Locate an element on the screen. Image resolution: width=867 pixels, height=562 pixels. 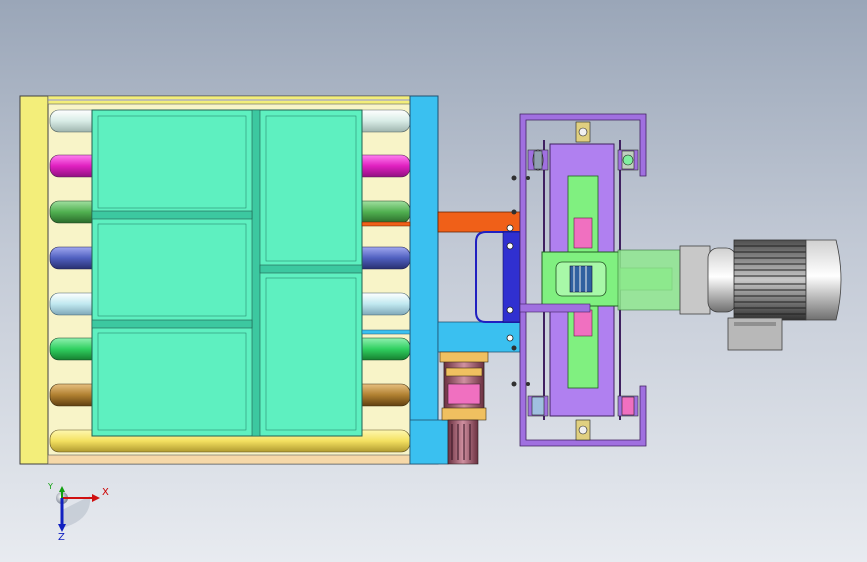
frame-bottom-rail is located at coordinates (230, 459).